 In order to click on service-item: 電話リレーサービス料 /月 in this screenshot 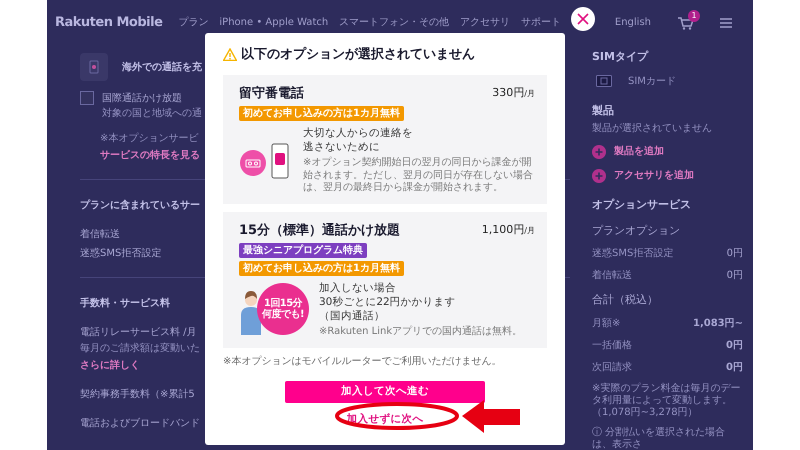, I will do `click(138, 333)`.